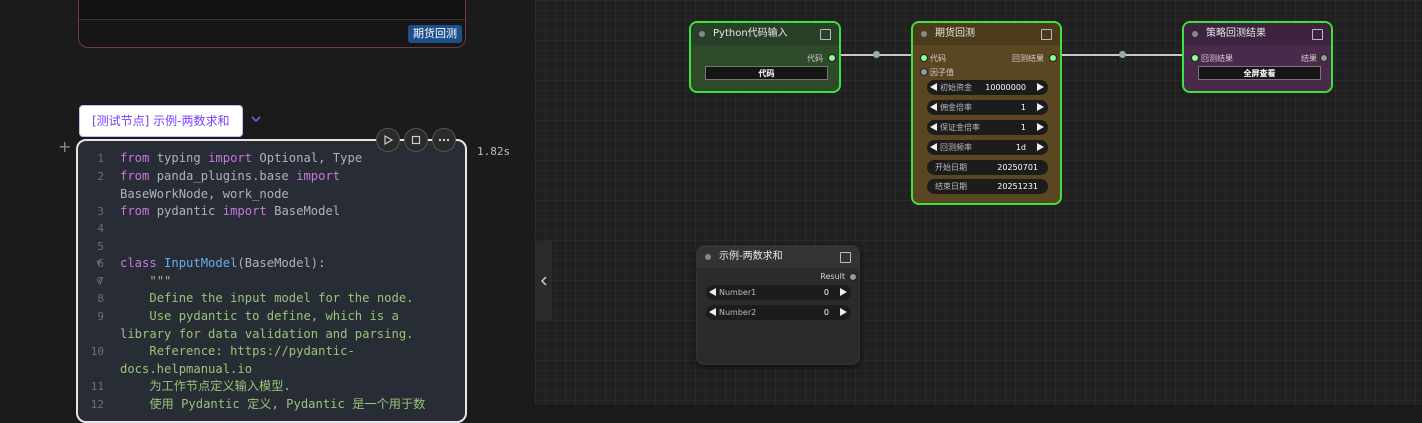 This screenshot has height=423, width=1422. I want to click on previous-cell-output, so click(272, 10).